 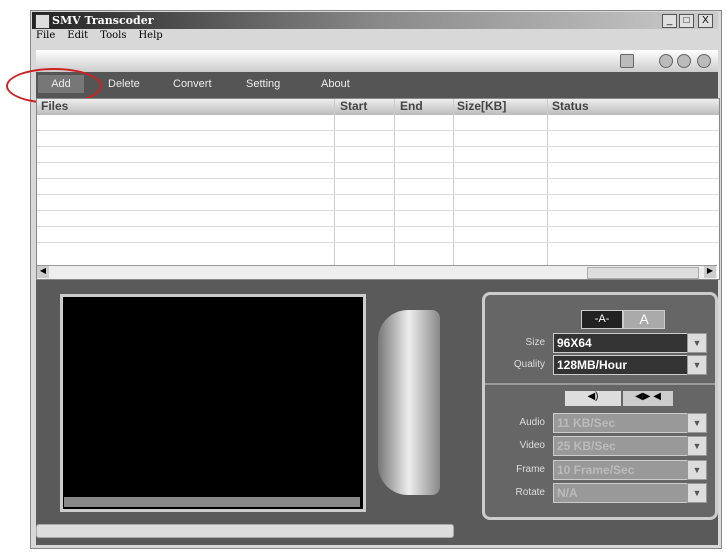 What do you see at coordinates (684, 61) in the screenshot?
I see `skin-maximize-icon` at bounding box center [684, 61].